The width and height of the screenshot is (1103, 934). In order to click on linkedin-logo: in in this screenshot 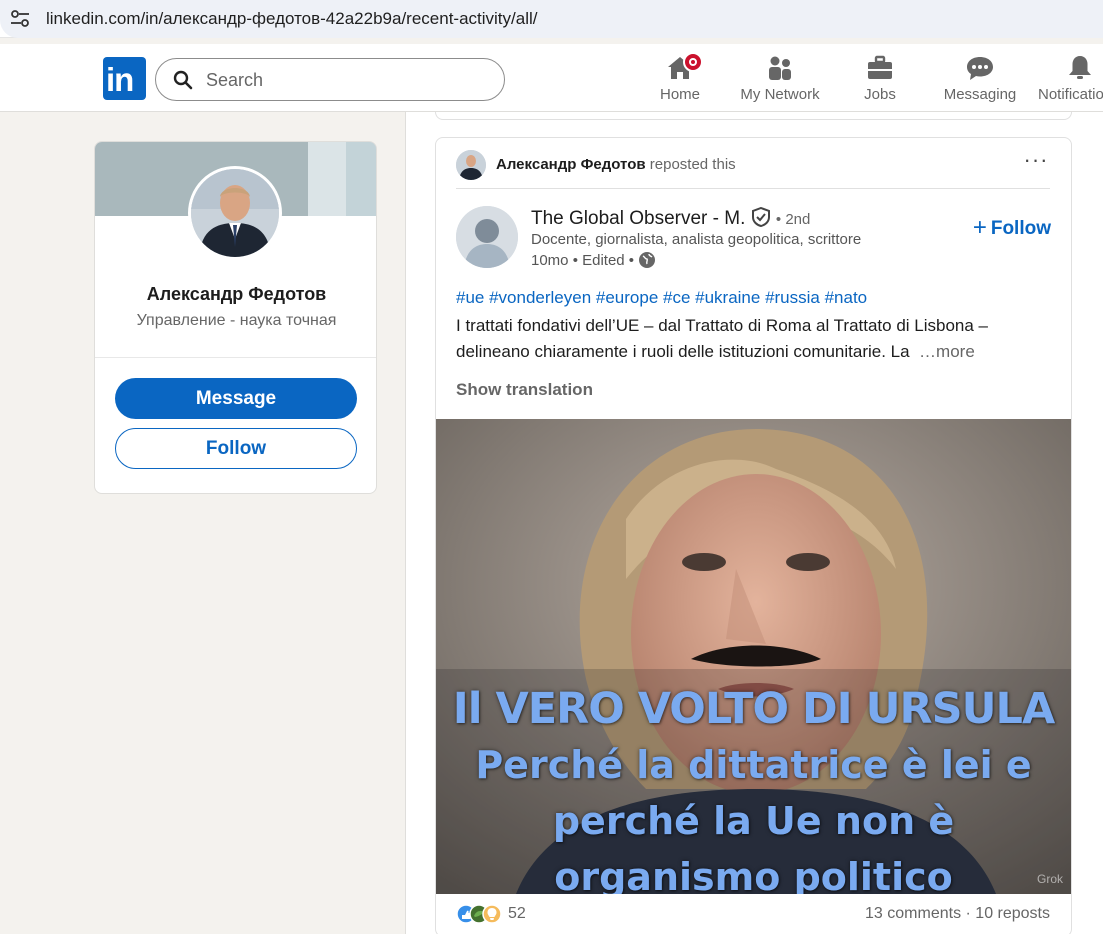, I will do `click(124, 78)`.